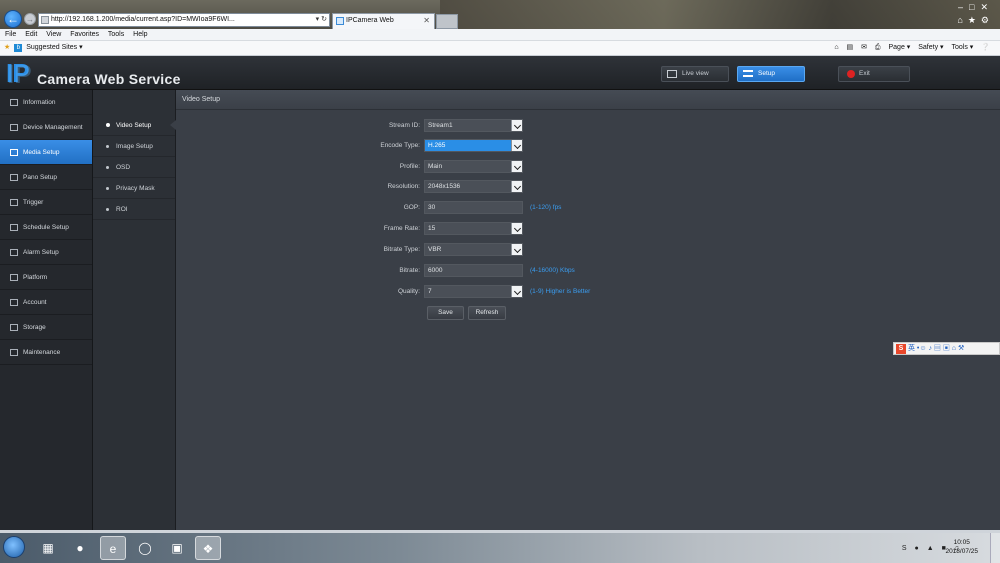 The height and width of the screenshot is (563, 1000). I want to click on mail-icon: ✉, so click(864, 47).